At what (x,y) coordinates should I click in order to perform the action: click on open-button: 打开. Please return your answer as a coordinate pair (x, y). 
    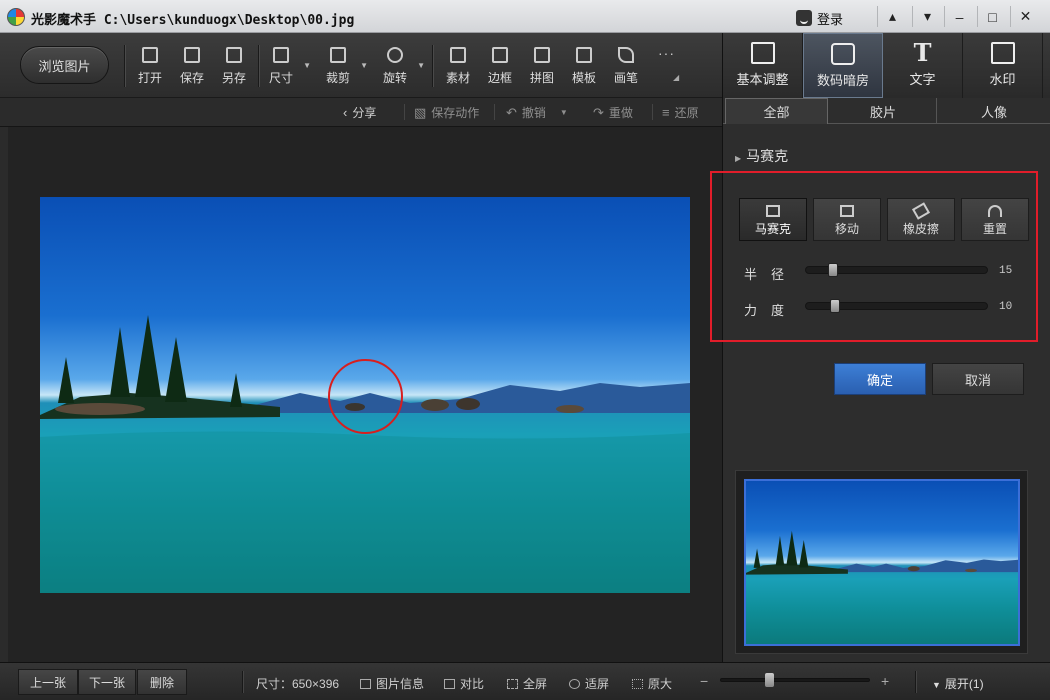
    Looking at the image, I should click on (150, 66).